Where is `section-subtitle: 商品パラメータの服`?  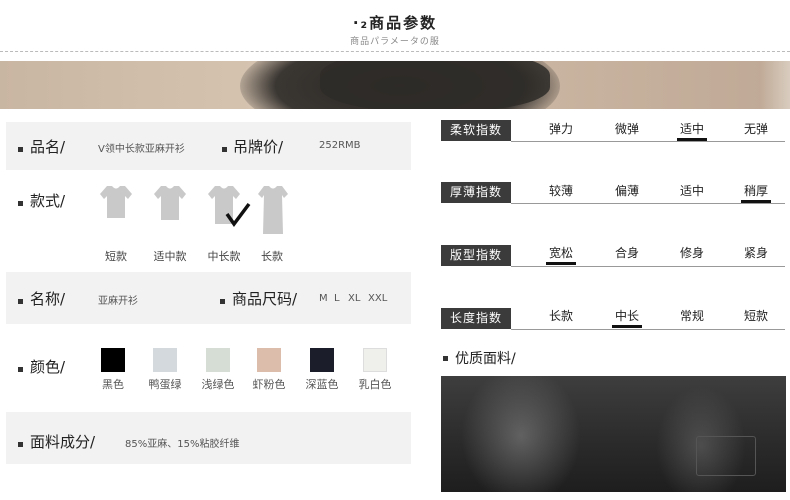
section-subtitle: 商品パラメータの服 is located at coordinates (395, 42).